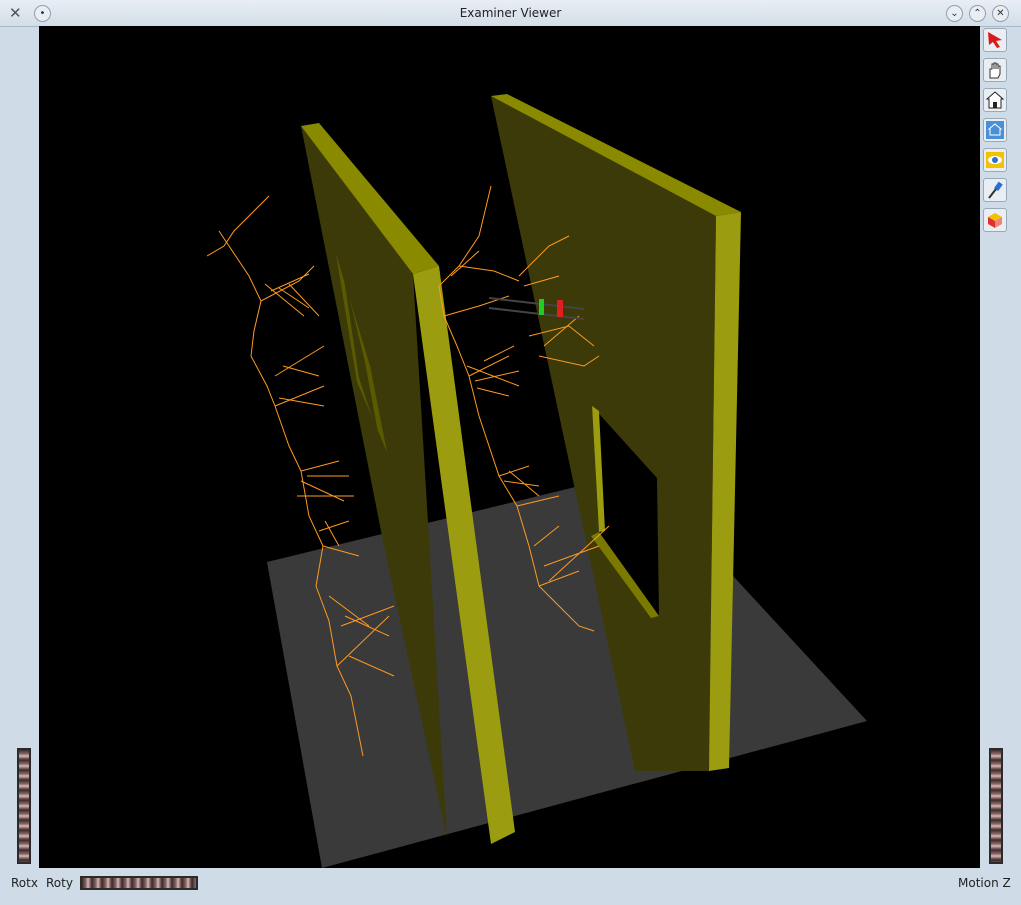  Describe the element at coordinates (24, 806) in the screenshot. I see `rotx-thumbwheel` at that location.